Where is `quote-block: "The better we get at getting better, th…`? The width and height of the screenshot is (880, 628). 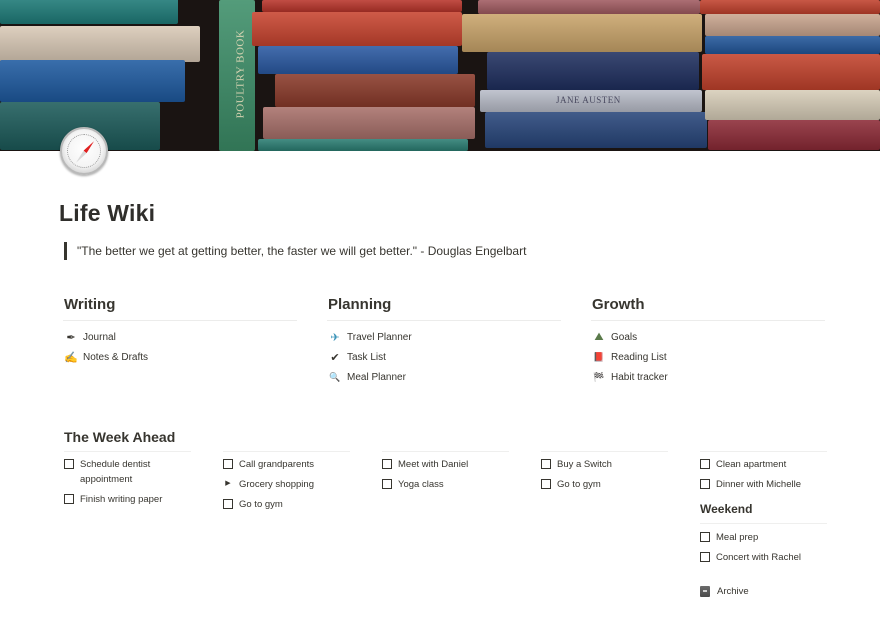 quote-block: "The better we get at getting better, th… is located at coordinates (295, 251).